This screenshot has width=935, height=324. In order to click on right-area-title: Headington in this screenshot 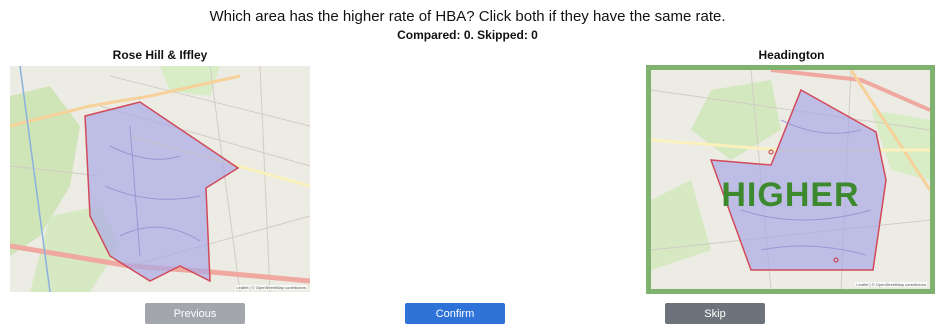, I will do `click(791, 55)`.